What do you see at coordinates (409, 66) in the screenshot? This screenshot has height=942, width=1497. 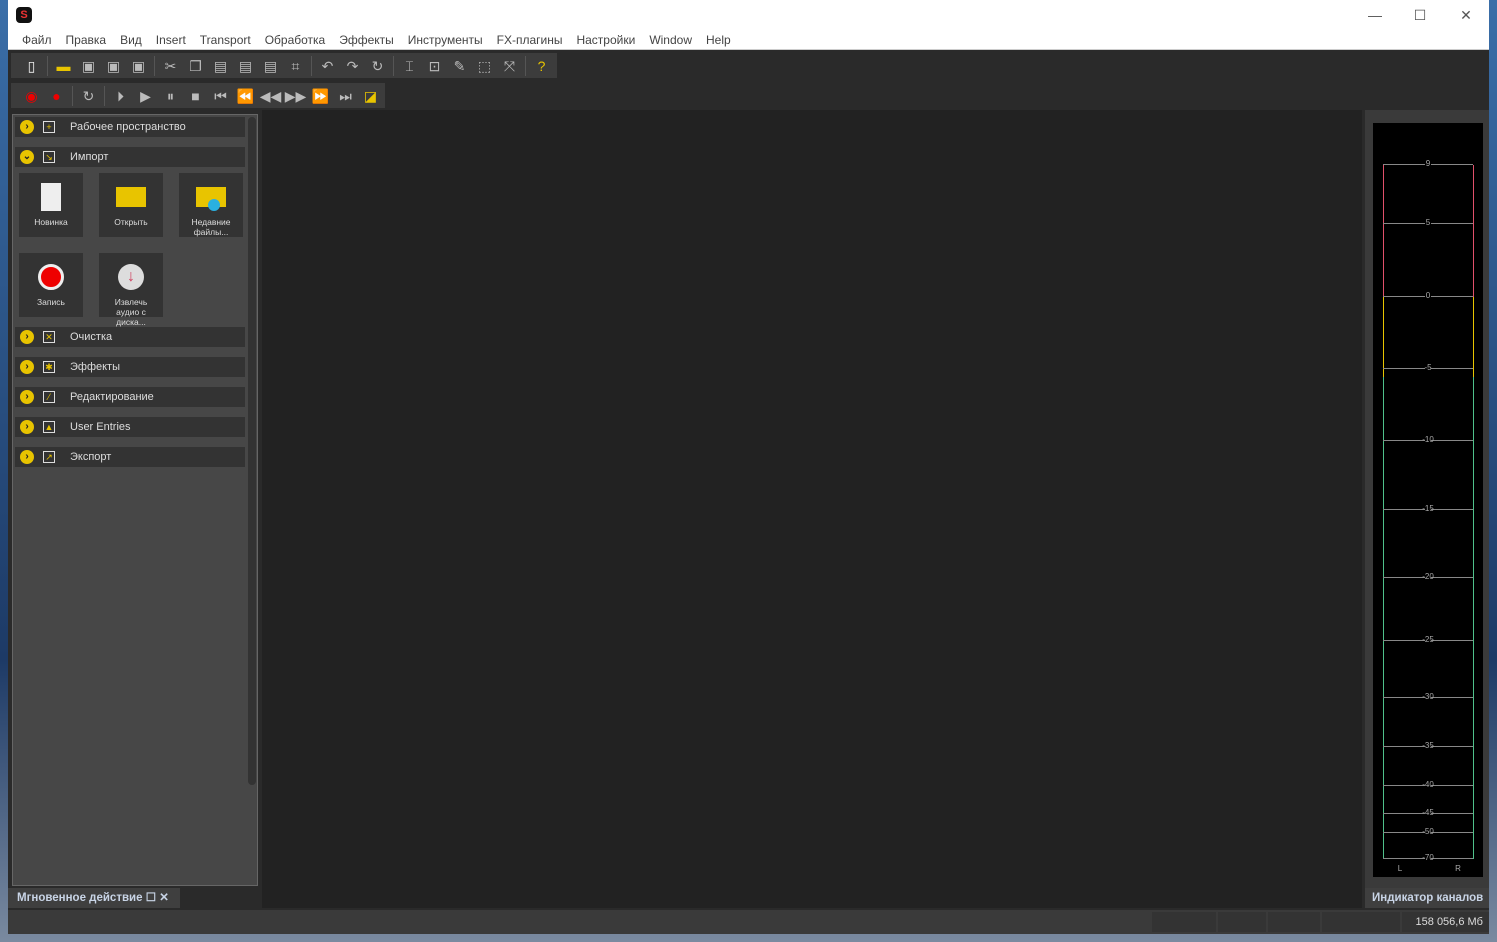 I see `trim-icon: ⌶` at bounding box center [409, 66].